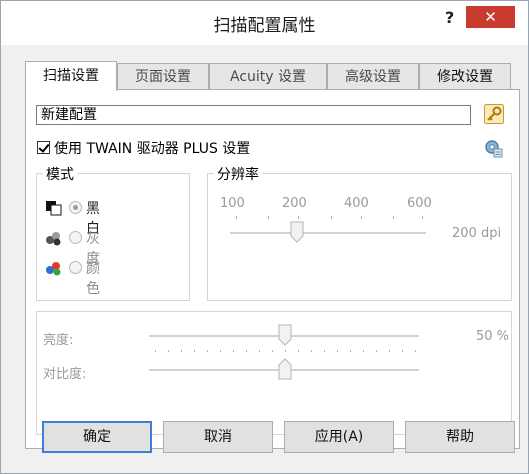  What do you see at coordinates (75, 267) in the screenshot?
I see `radio-color` at bounding box center [75, 267].